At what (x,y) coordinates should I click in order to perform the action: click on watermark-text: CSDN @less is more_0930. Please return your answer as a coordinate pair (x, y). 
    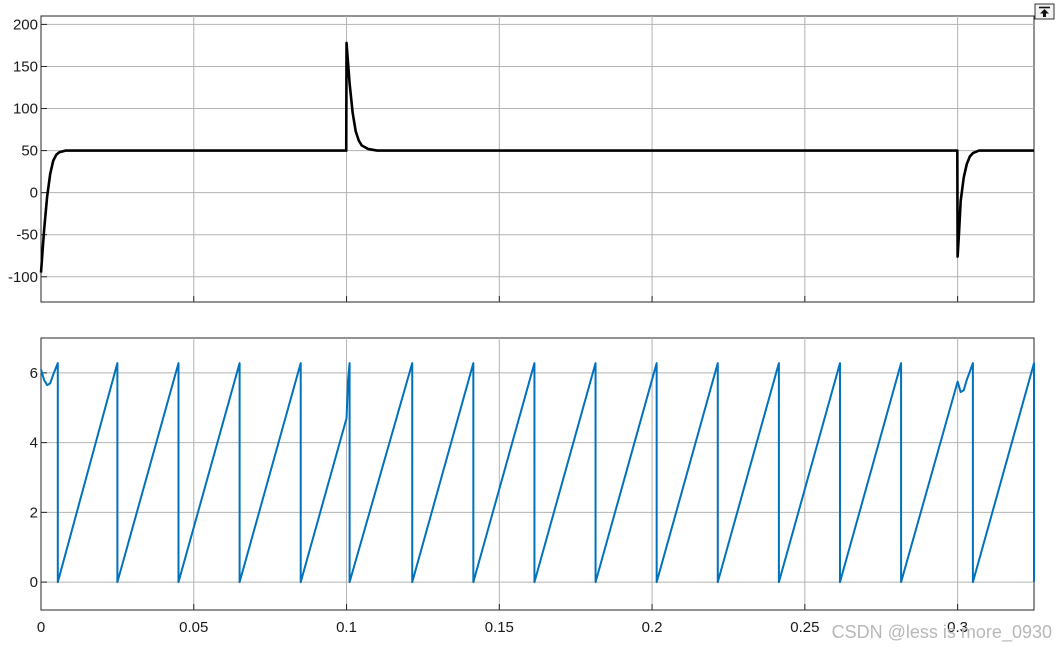
    Looking at the image, I should click on (942, 632).